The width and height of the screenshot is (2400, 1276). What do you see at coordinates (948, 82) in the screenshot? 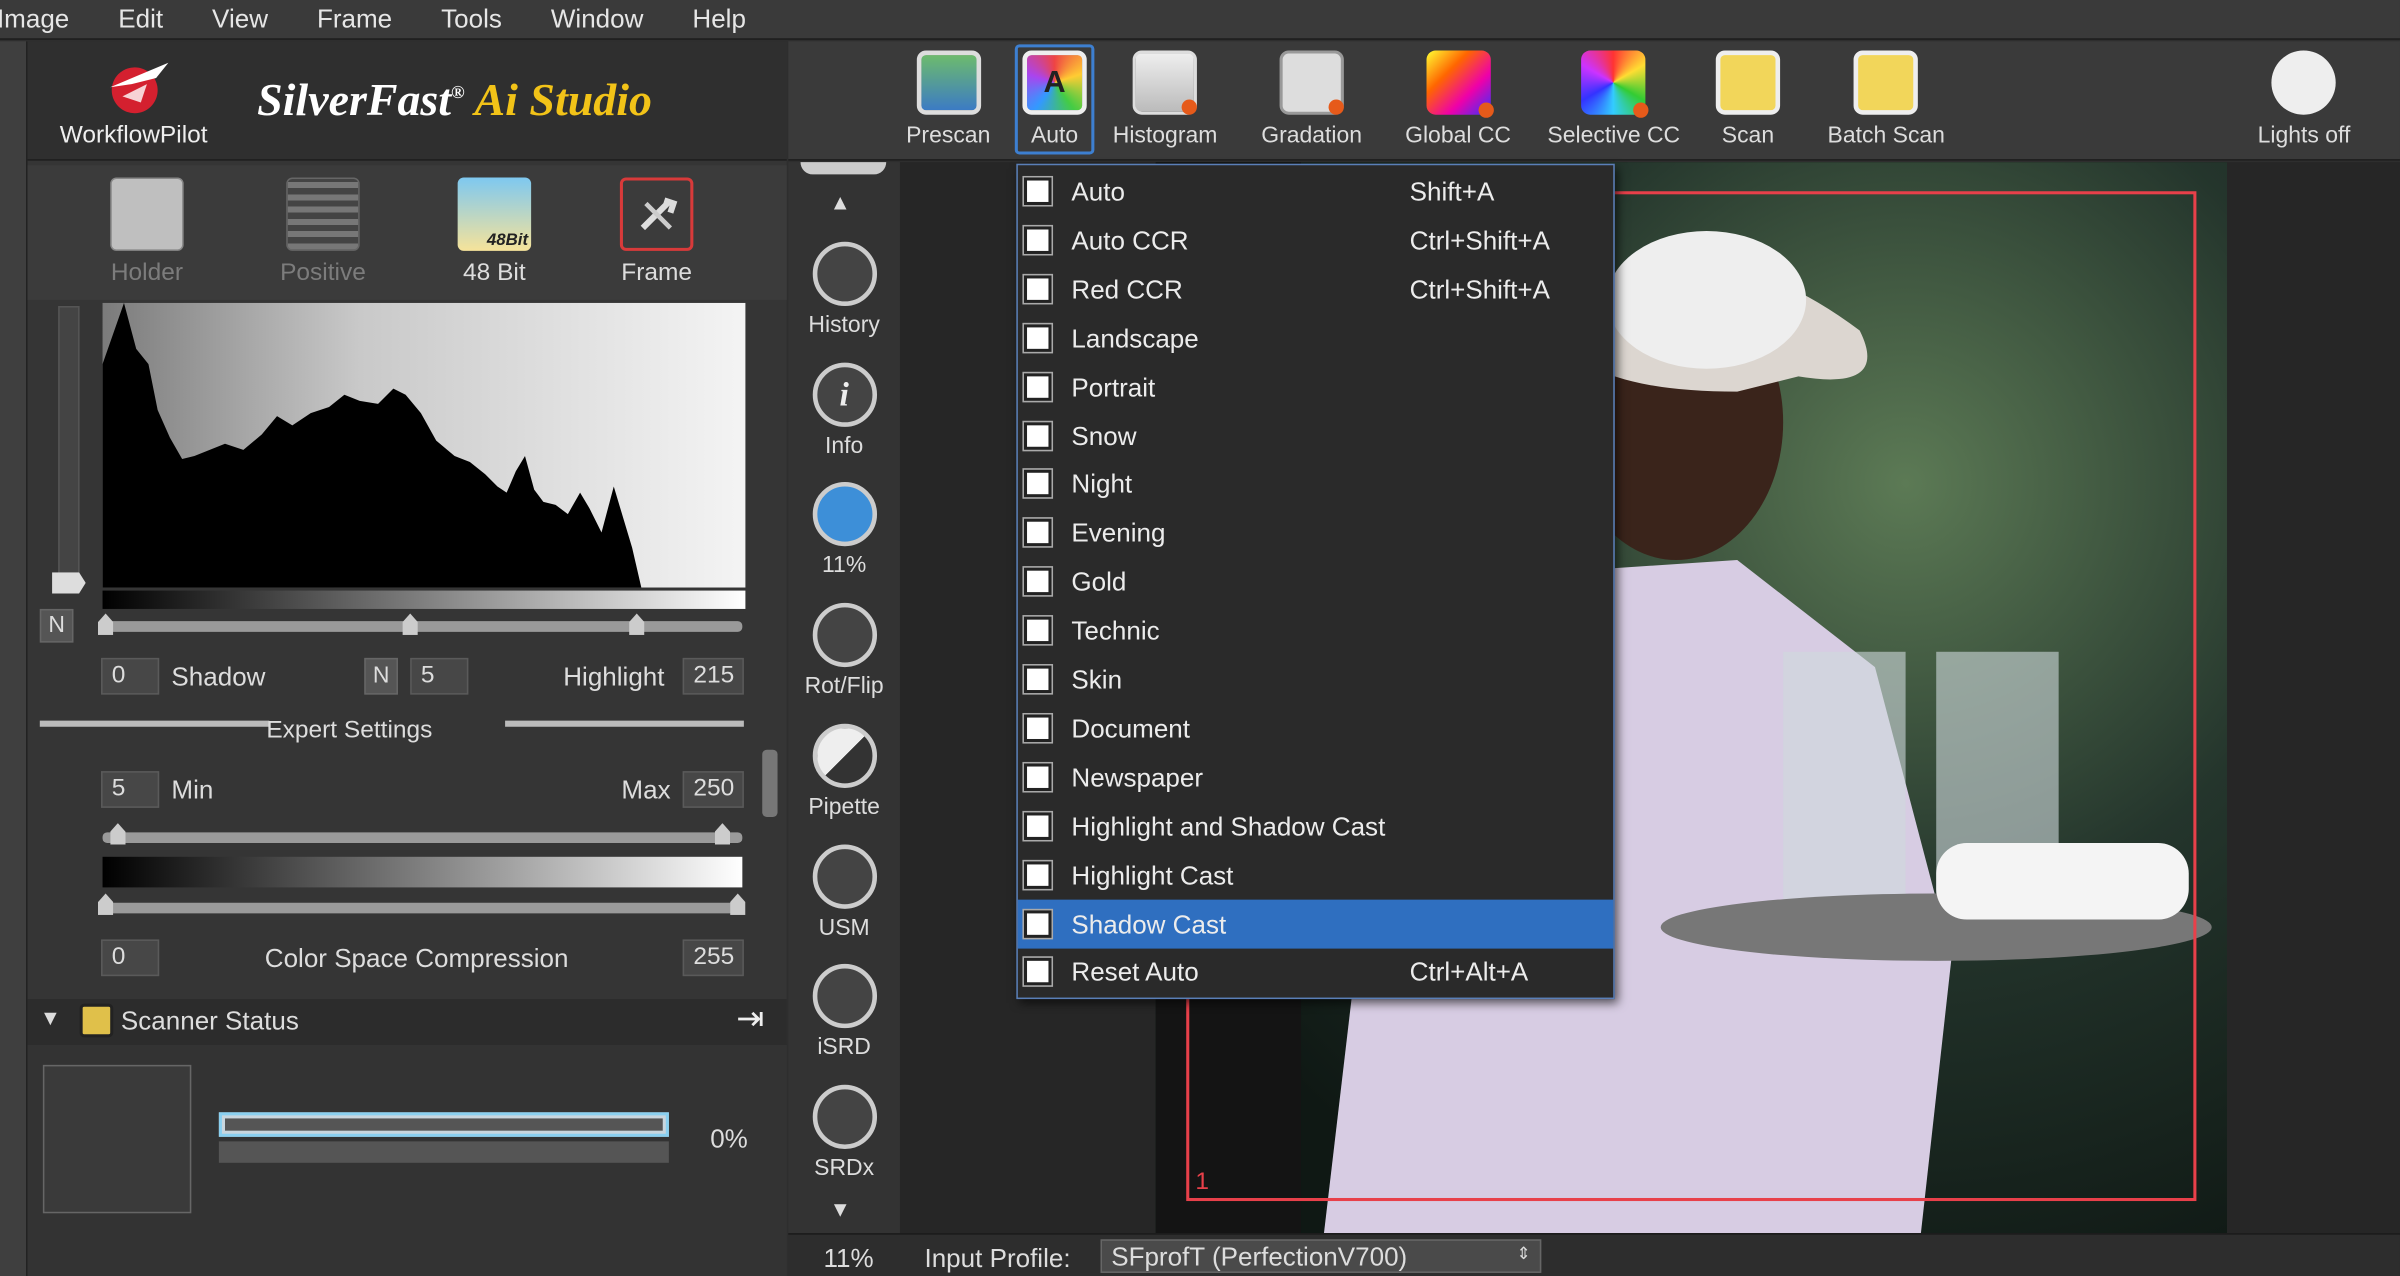
I see `prescan-icon` at bounding box center [948, 82].